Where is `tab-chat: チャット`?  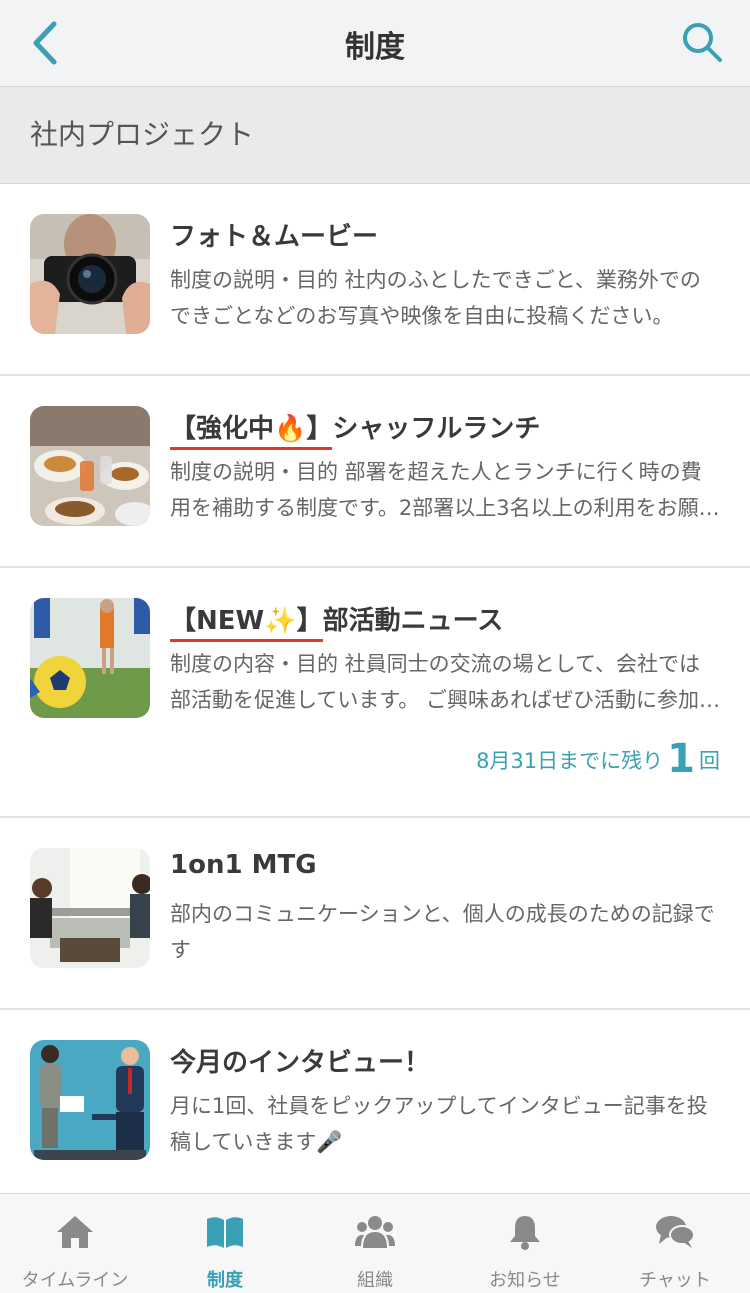 tab-chat: チャット is located at coordinates (675, 1243).